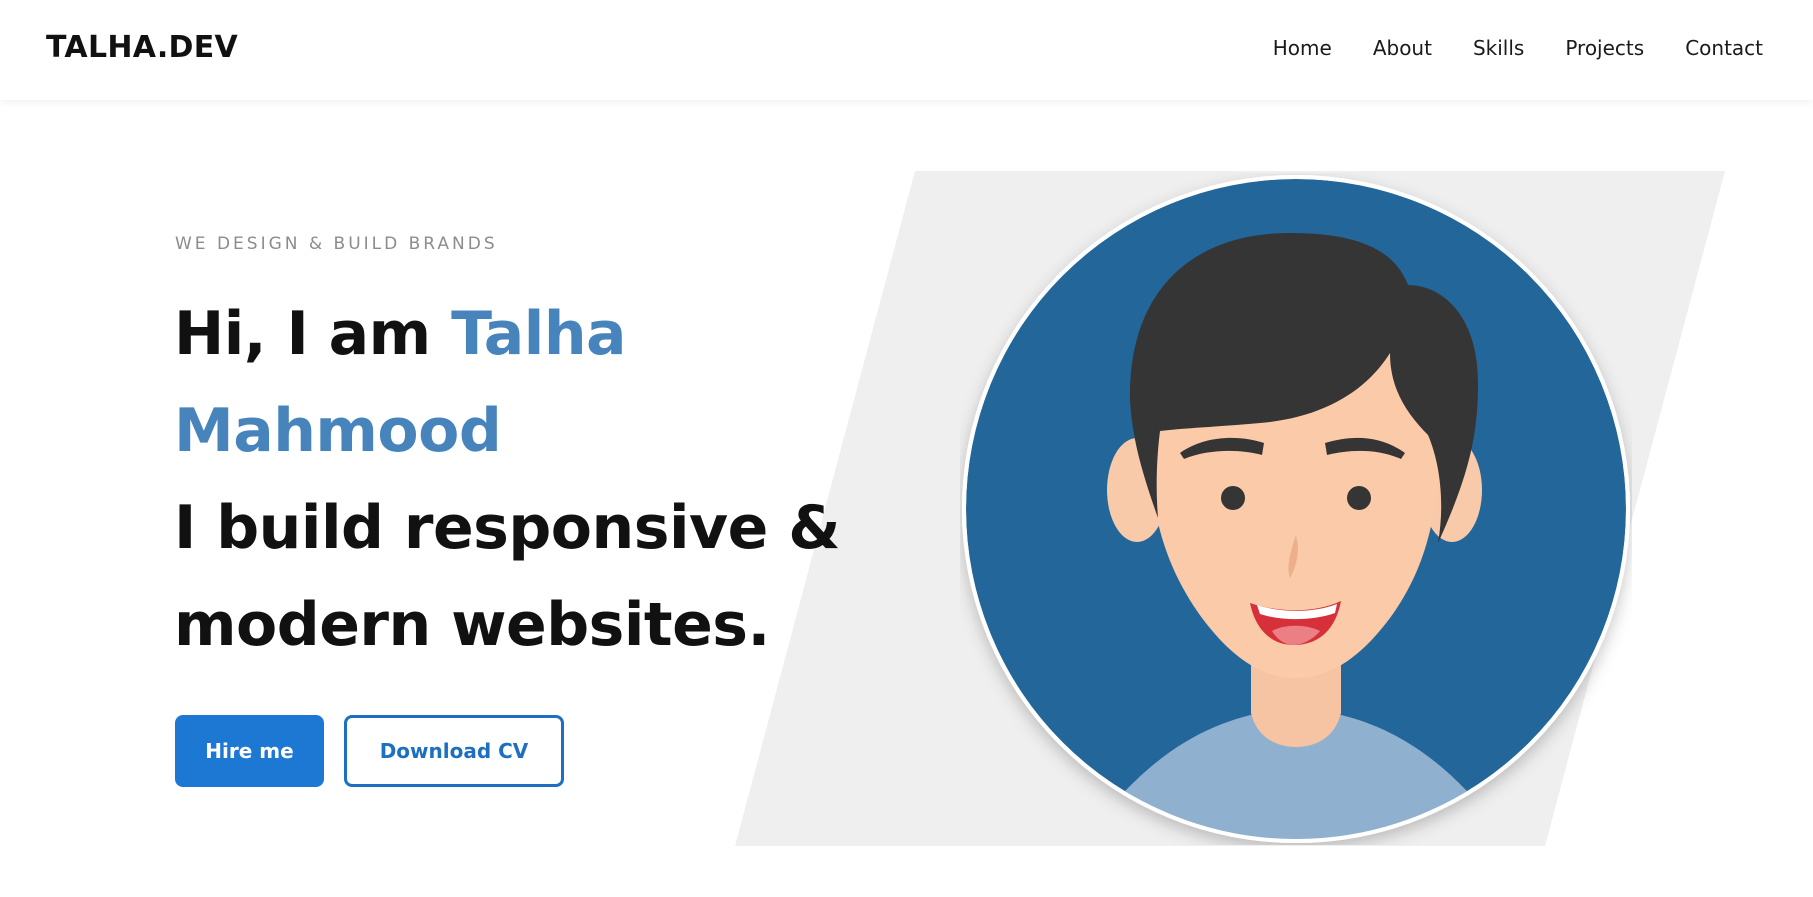  Describe the element at coordinates (1302, 48) in the screenshot. I see `nav-link-home: Home` at that location.